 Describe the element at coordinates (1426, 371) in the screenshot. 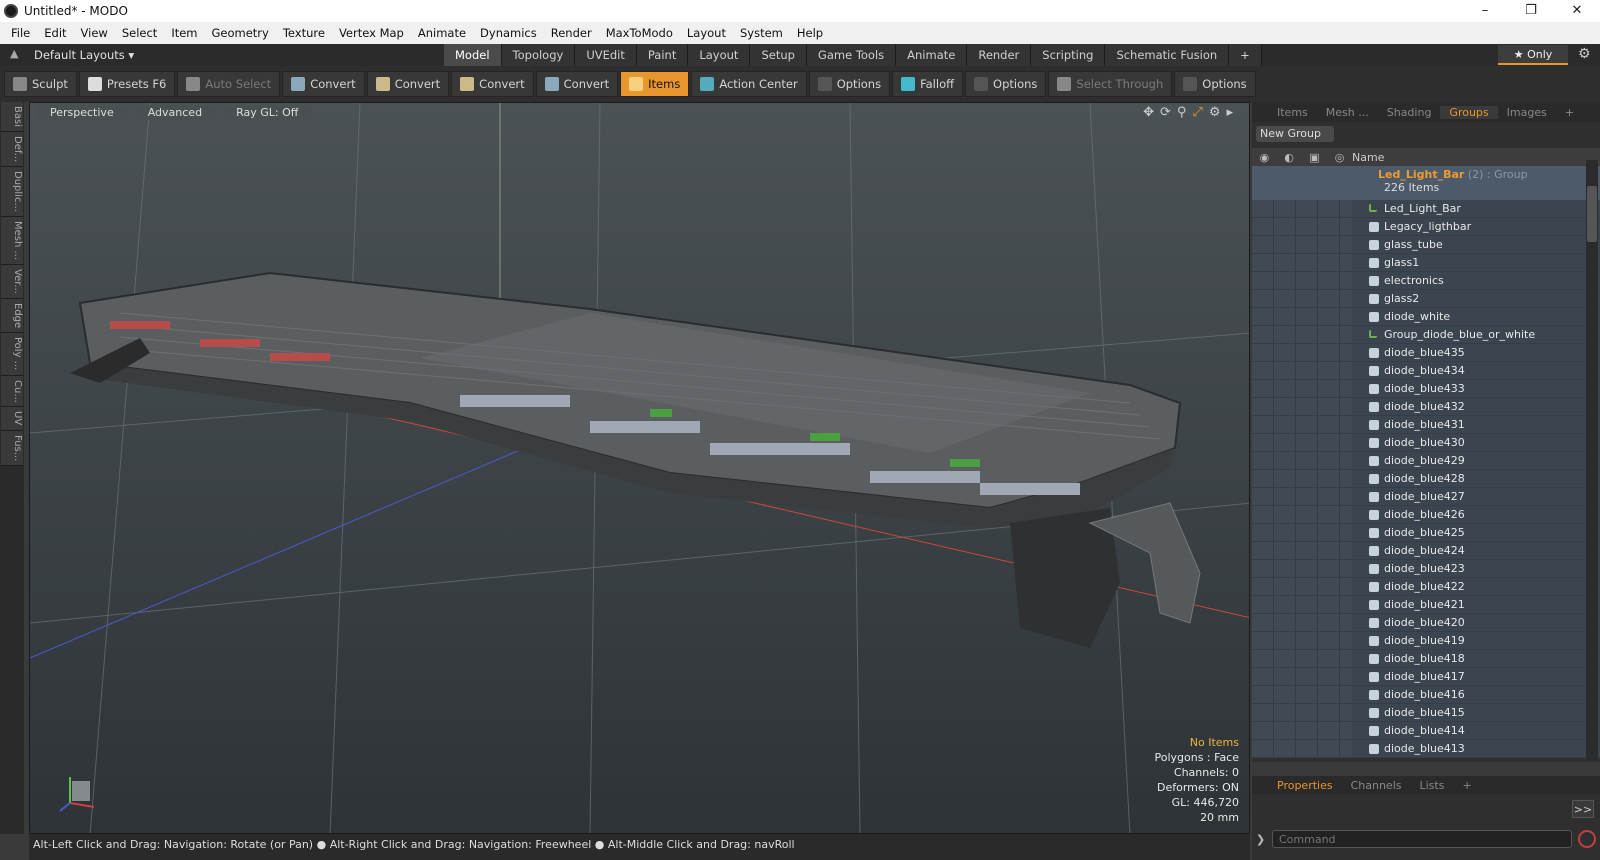

I see `list-item: diode_blue434` at that location.